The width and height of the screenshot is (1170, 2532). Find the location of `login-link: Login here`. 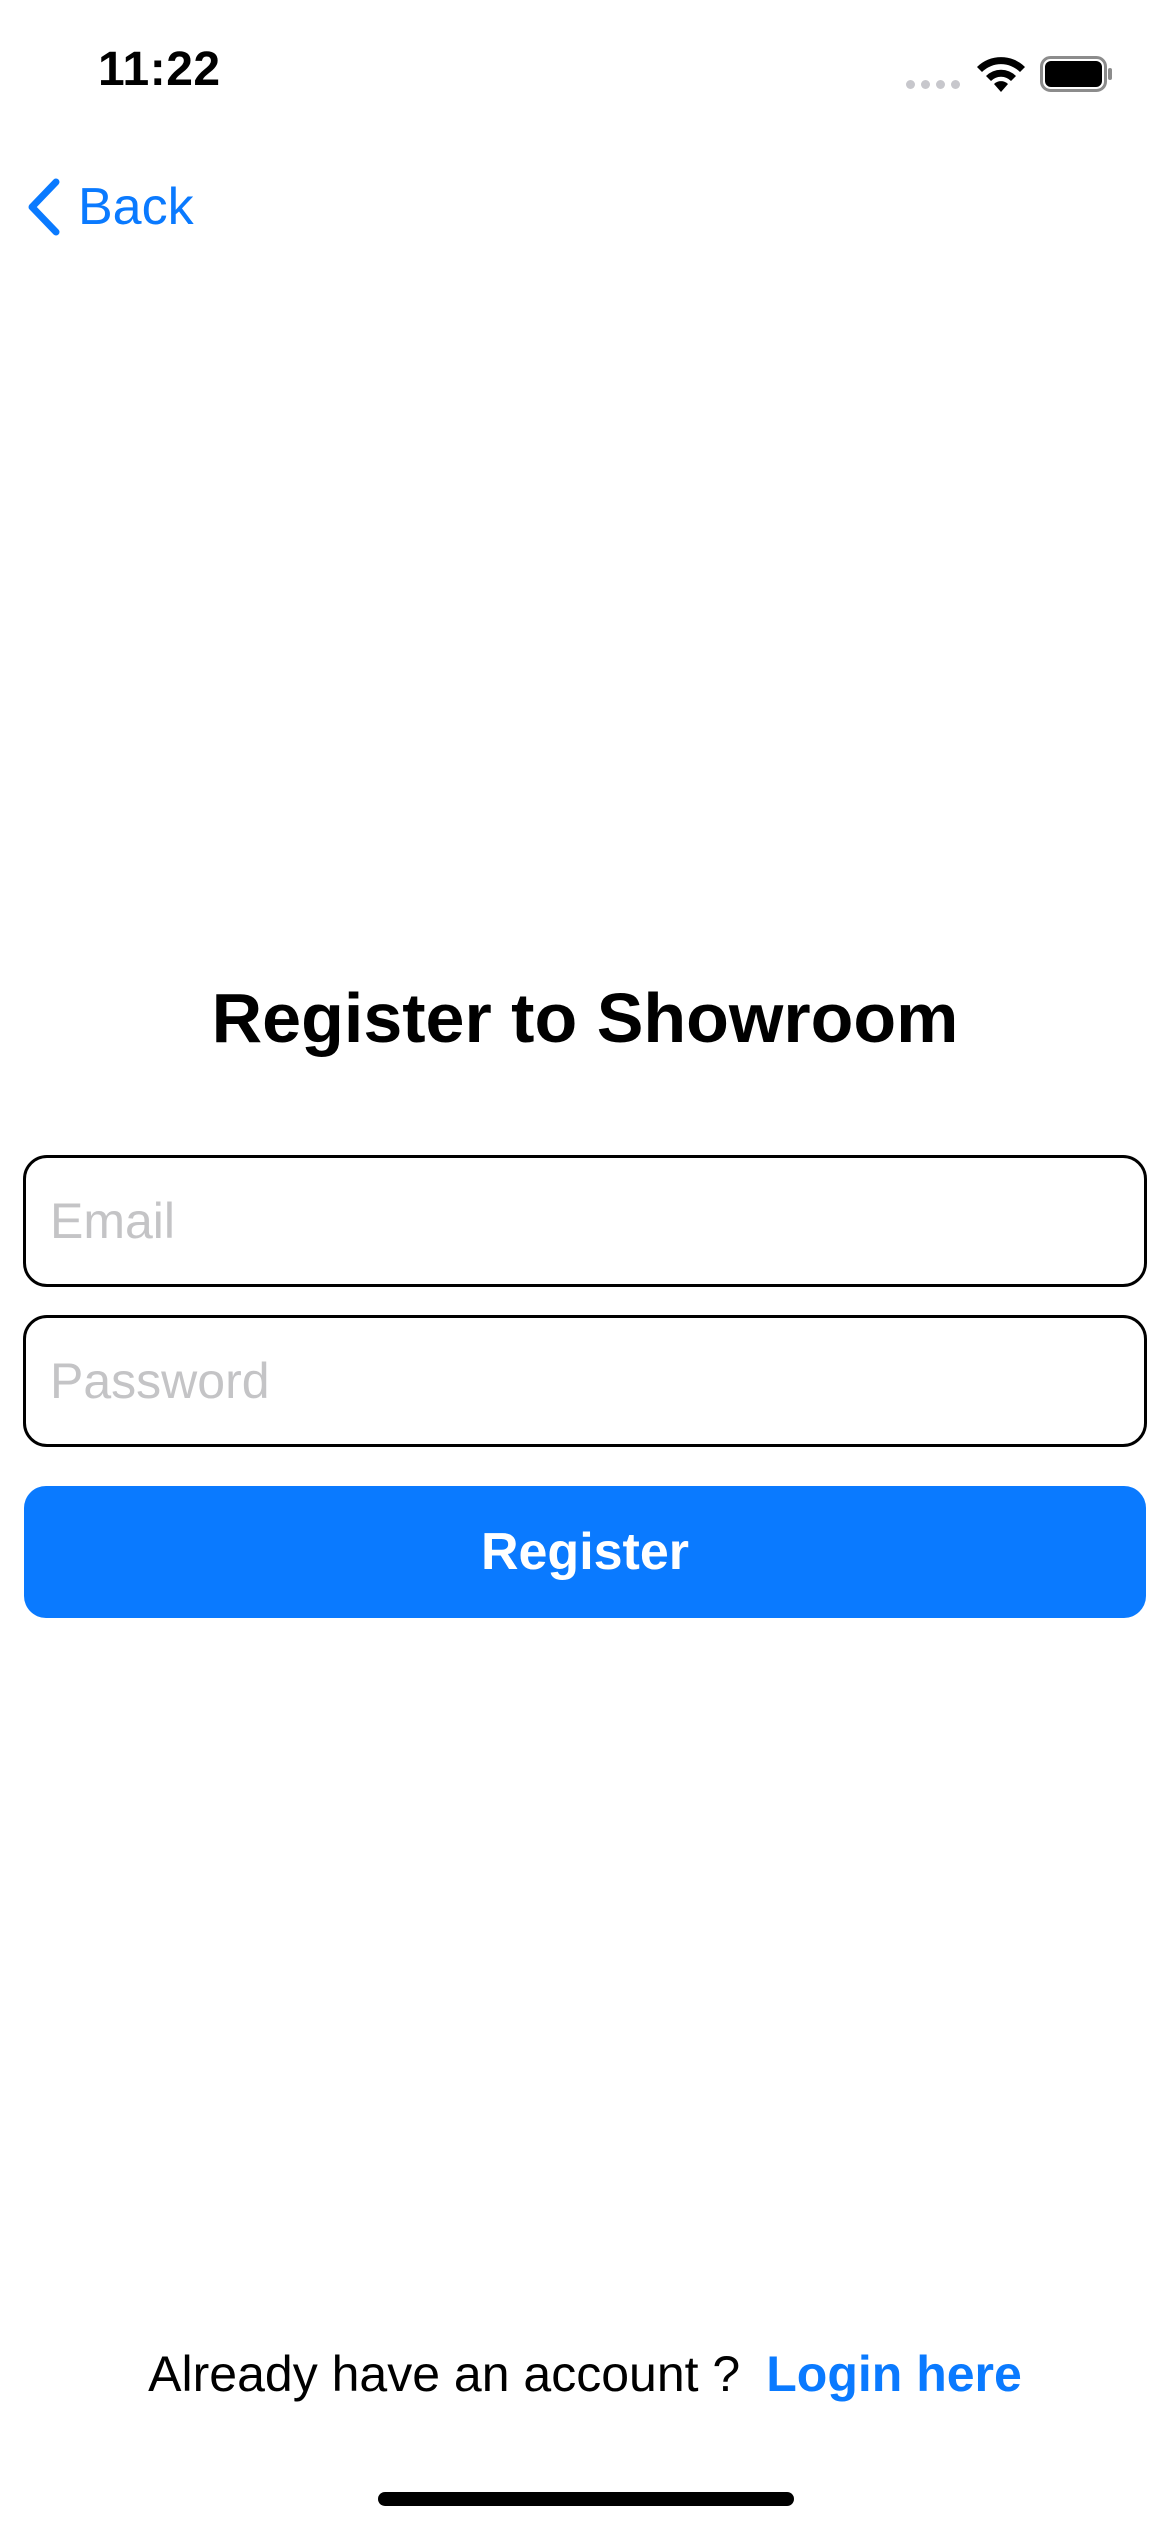

login-link: Login here is located at coordinates (894, 2374).